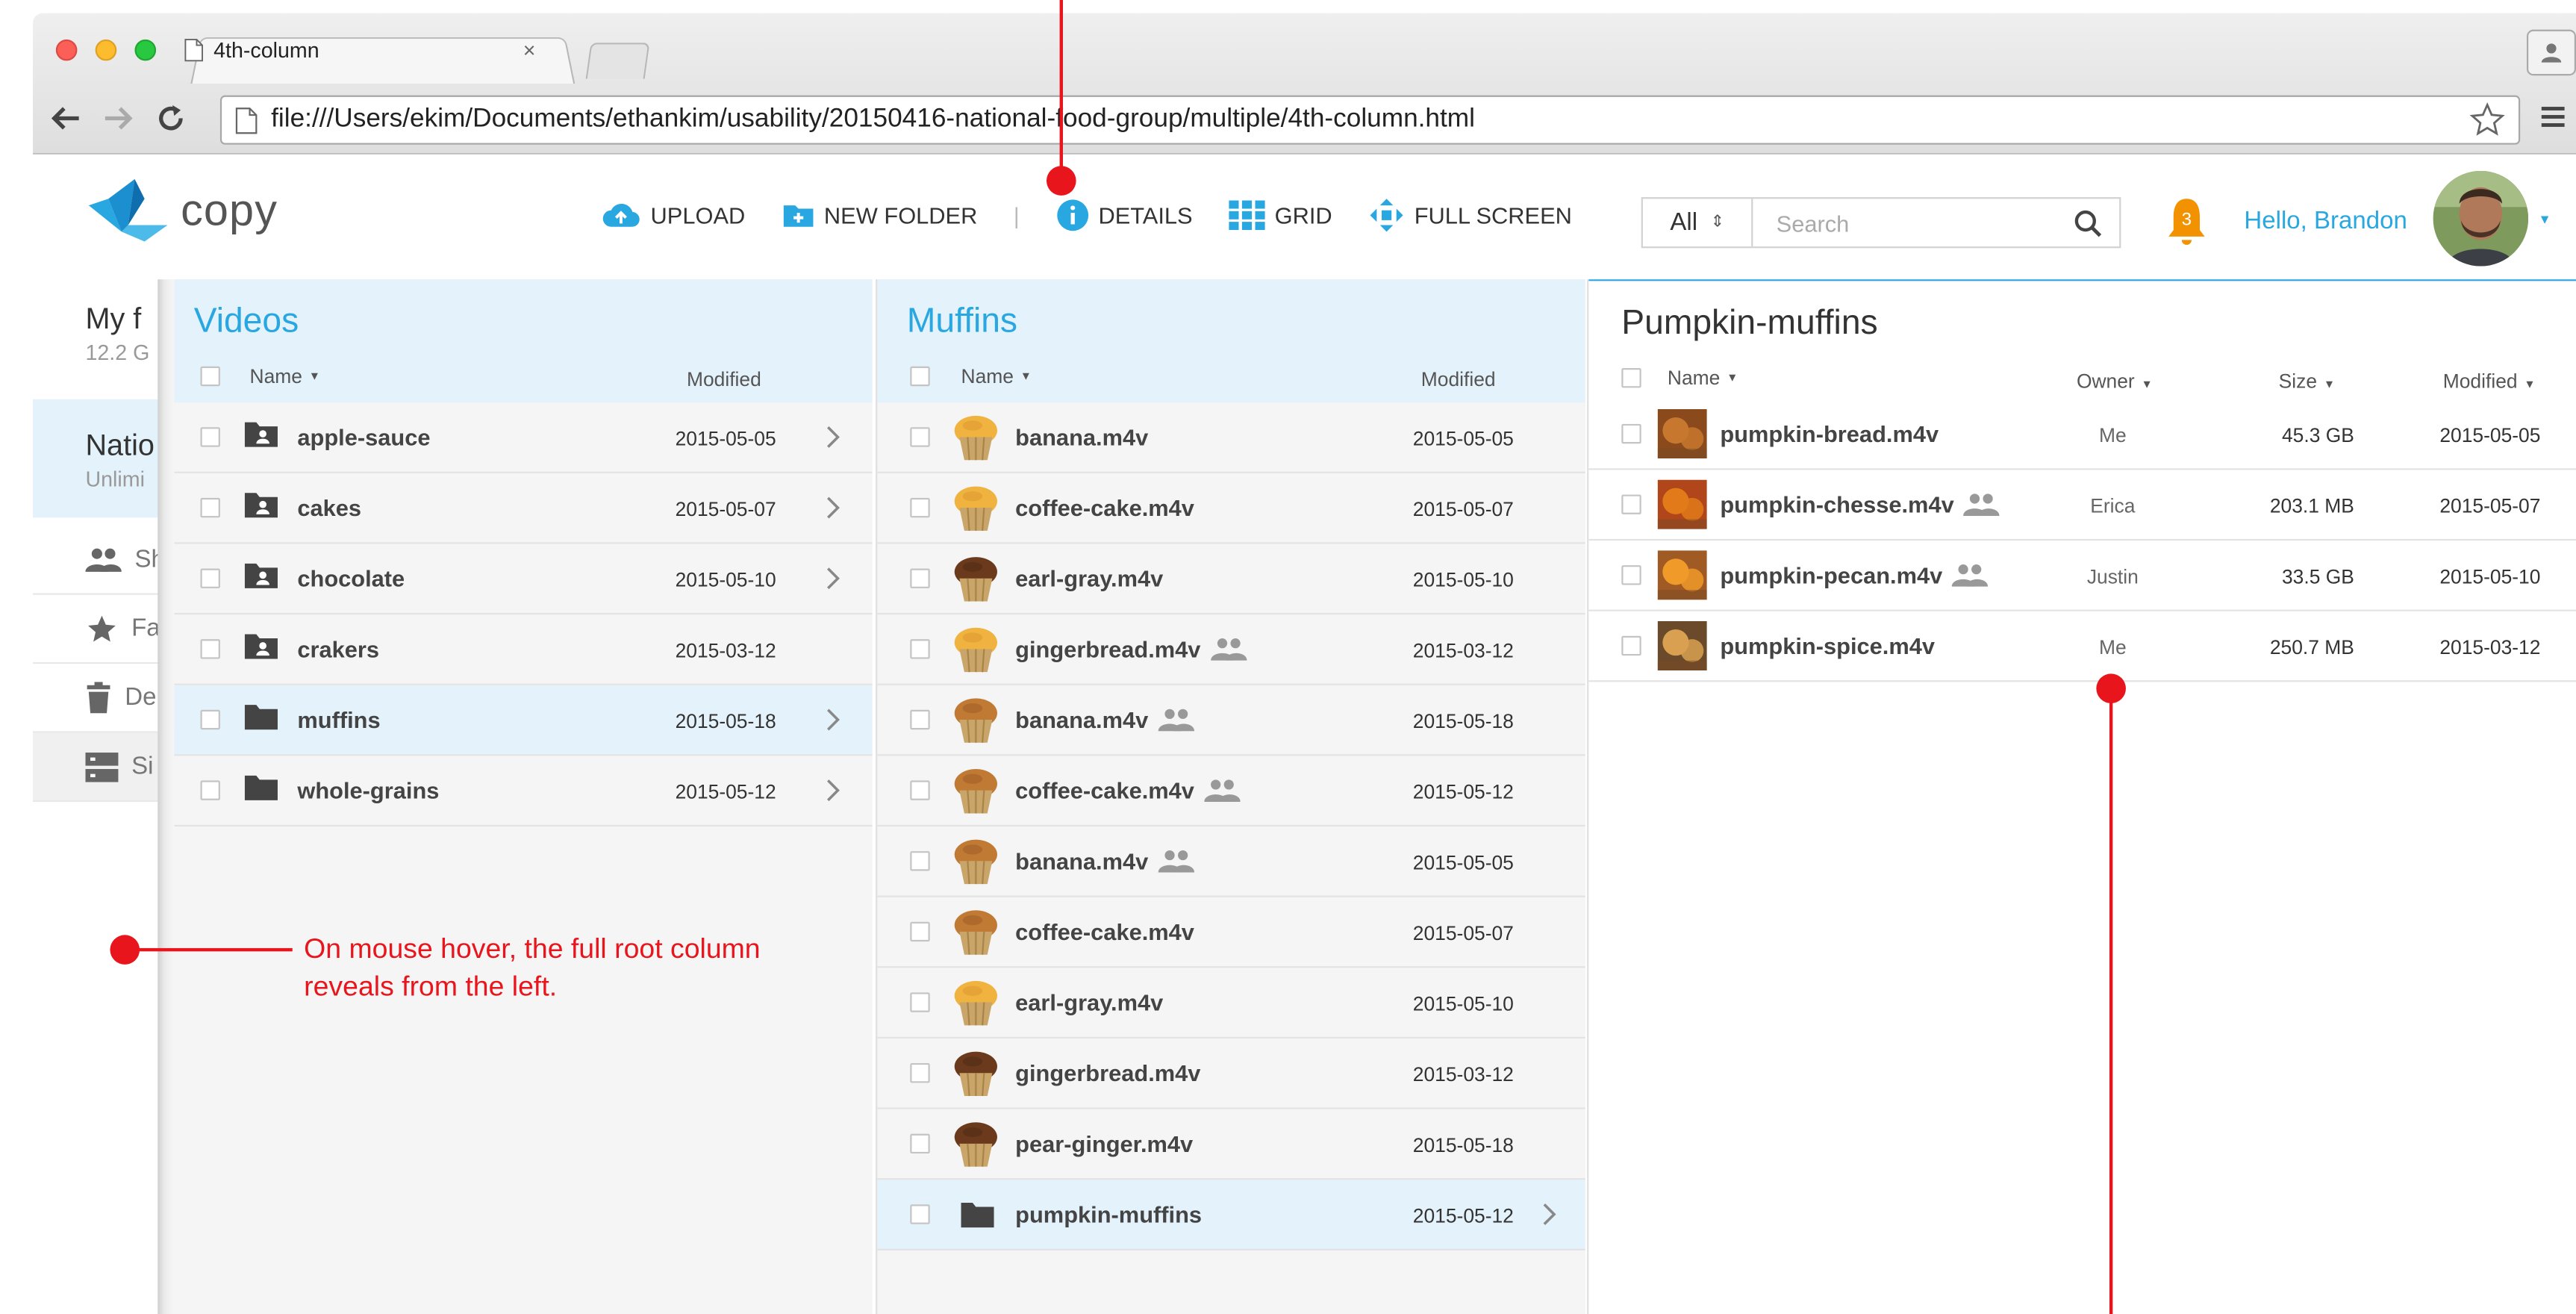 The image size is (2576, 1314). What do you see at coordinates (2186, 222) in the screenshot?
I see `notifications-button: 3` at bounding box center [2186, 222].